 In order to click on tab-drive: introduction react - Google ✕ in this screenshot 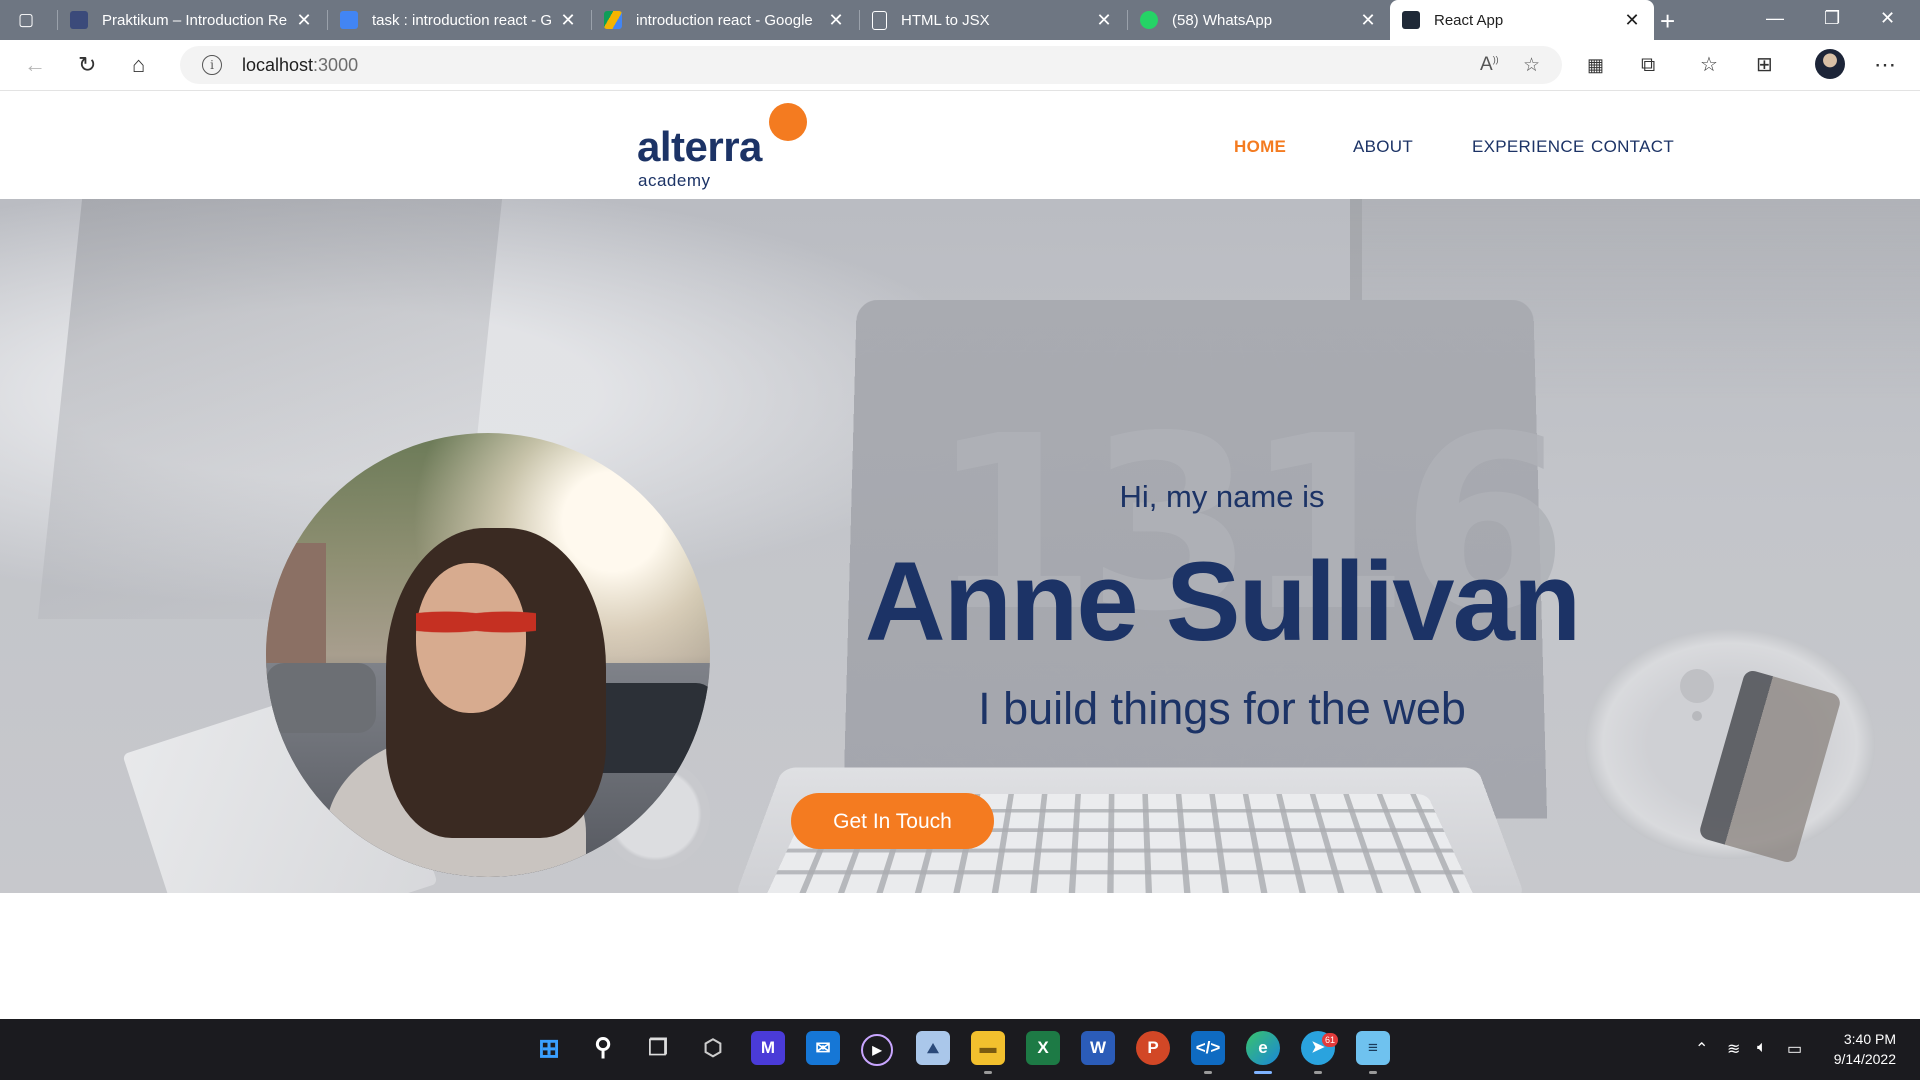, I will do `click(725, 20)`.